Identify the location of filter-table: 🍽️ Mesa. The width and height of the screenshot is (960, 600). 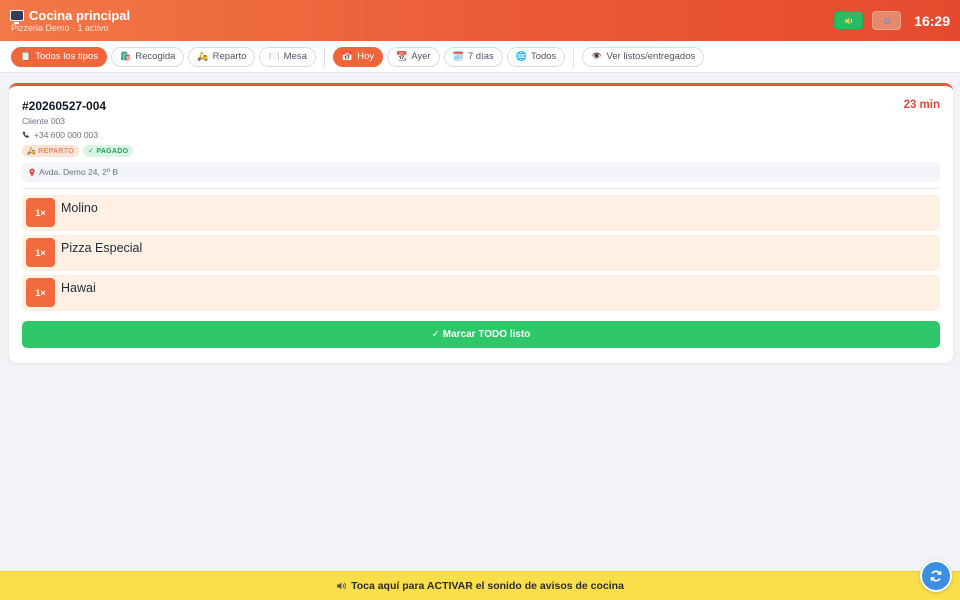
(287, 56).